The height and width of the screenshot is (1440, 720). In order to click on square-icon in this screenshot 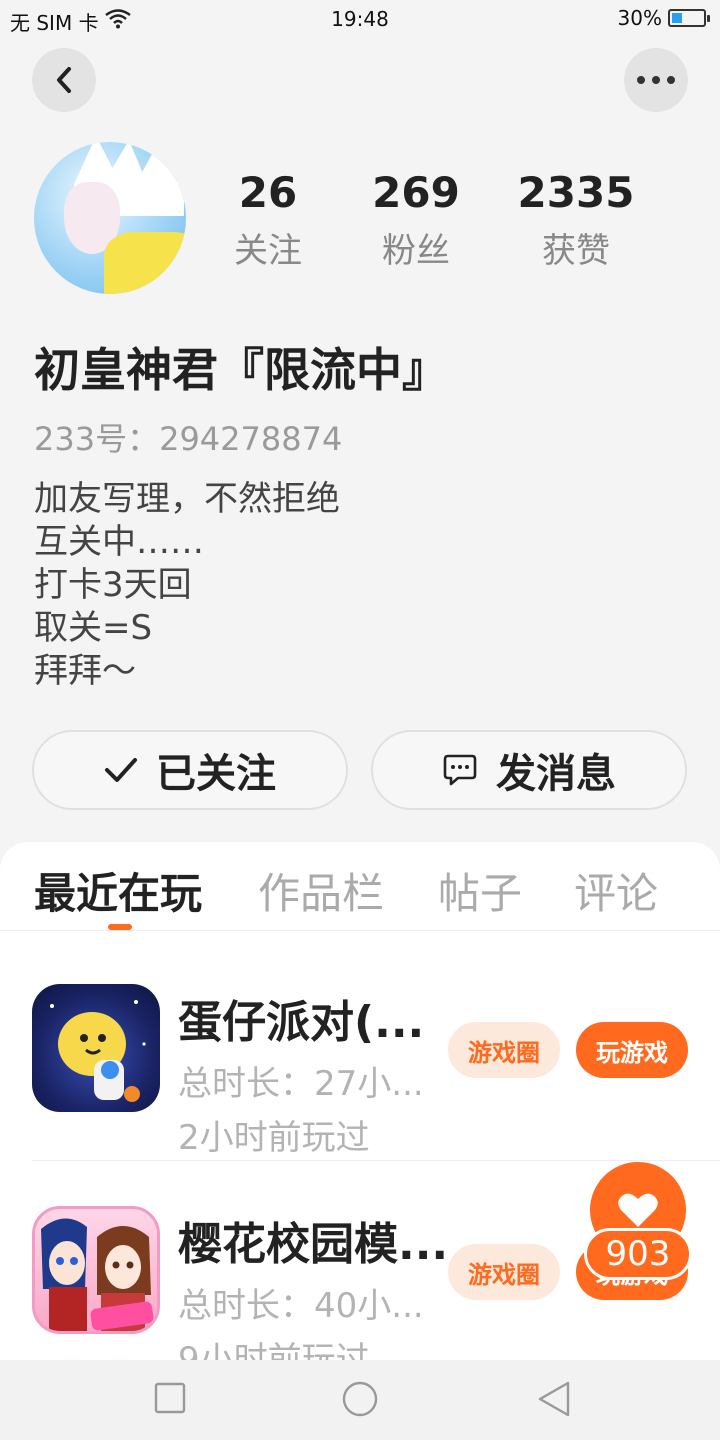, I will do `click(170, 1398)`.